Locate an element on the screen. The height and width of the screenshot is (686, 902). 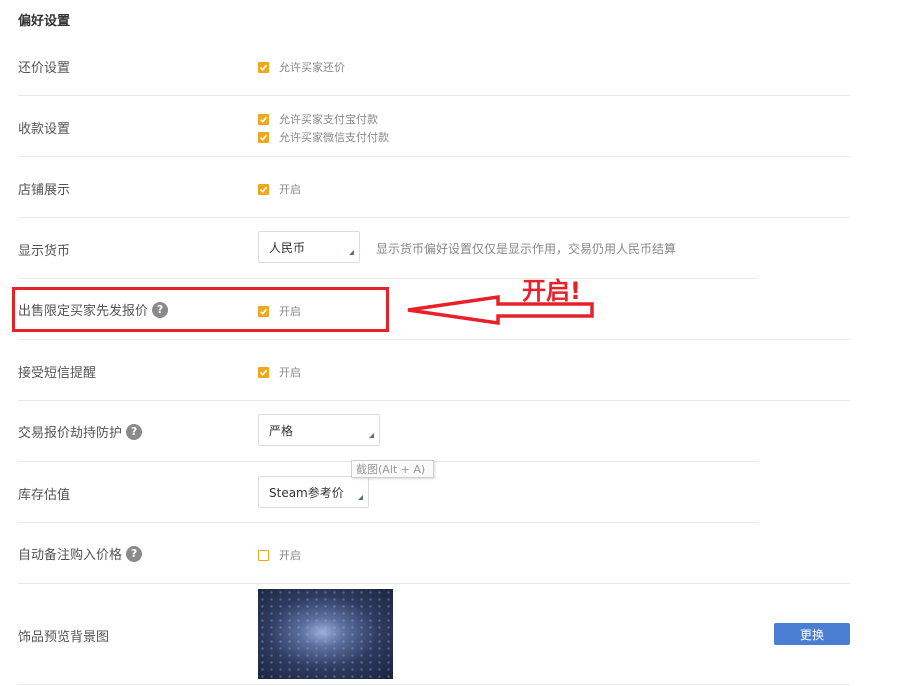
preview-background-image is located at coordinates (325, 634).